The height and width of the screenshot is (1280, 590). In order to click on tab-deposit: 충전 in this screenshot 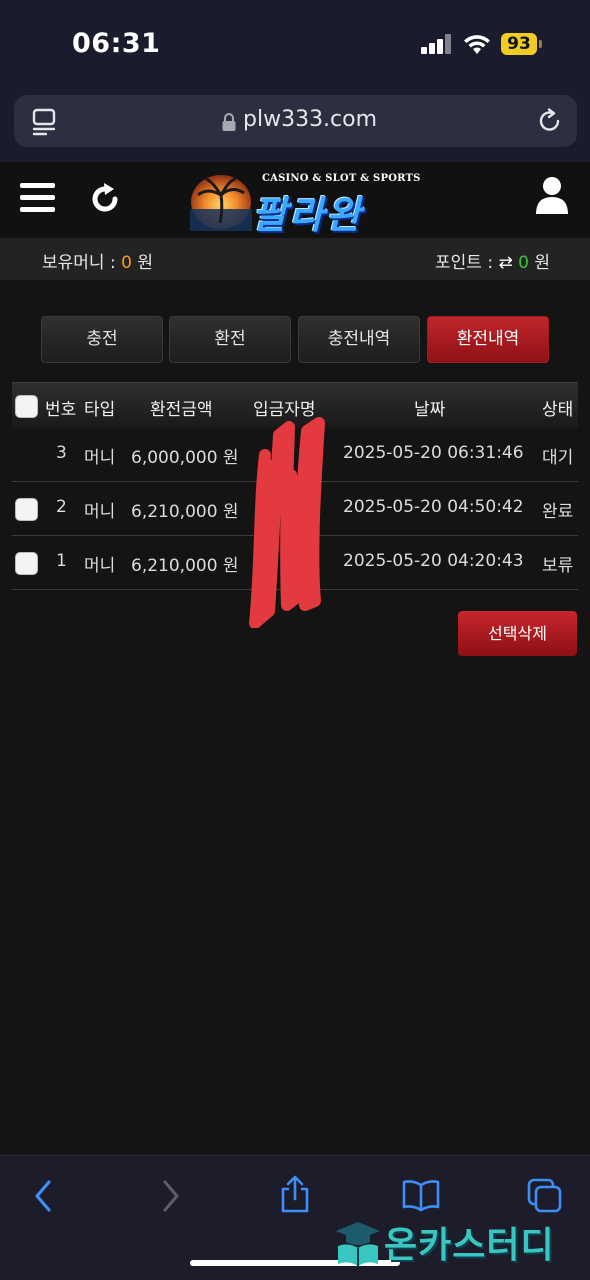, I will do `click(102, 339)`.